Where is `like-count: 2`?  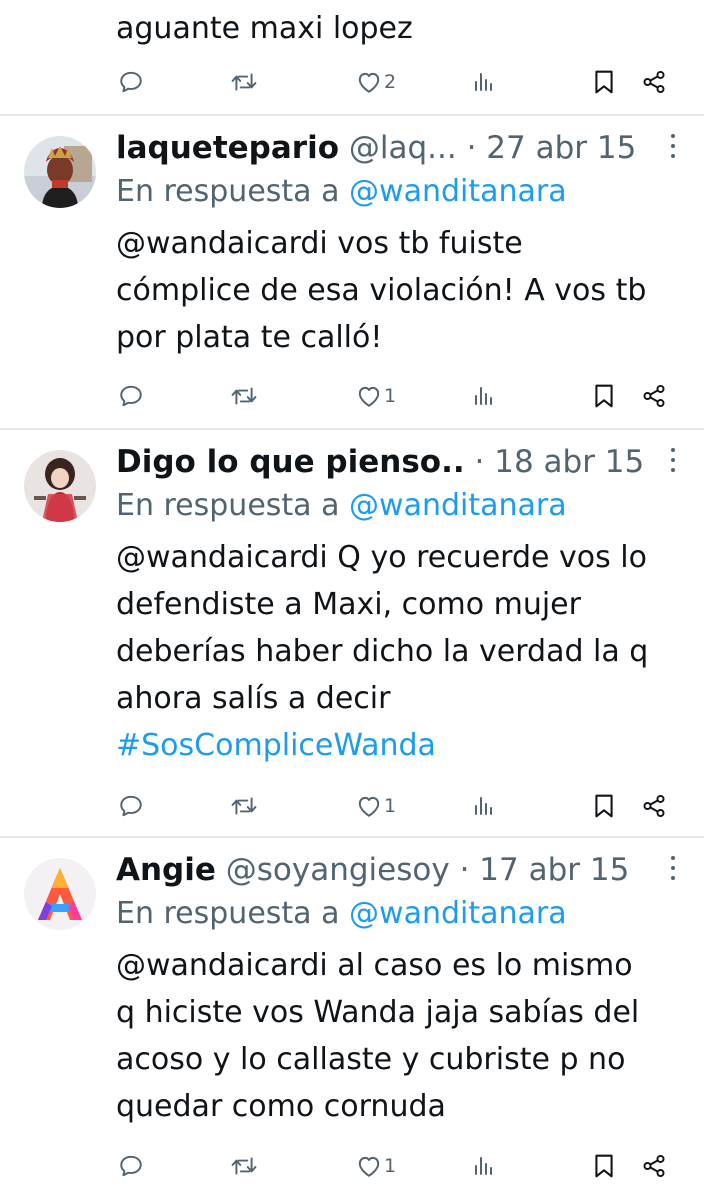 like-count: 2 is located at coordinates (390, 82).